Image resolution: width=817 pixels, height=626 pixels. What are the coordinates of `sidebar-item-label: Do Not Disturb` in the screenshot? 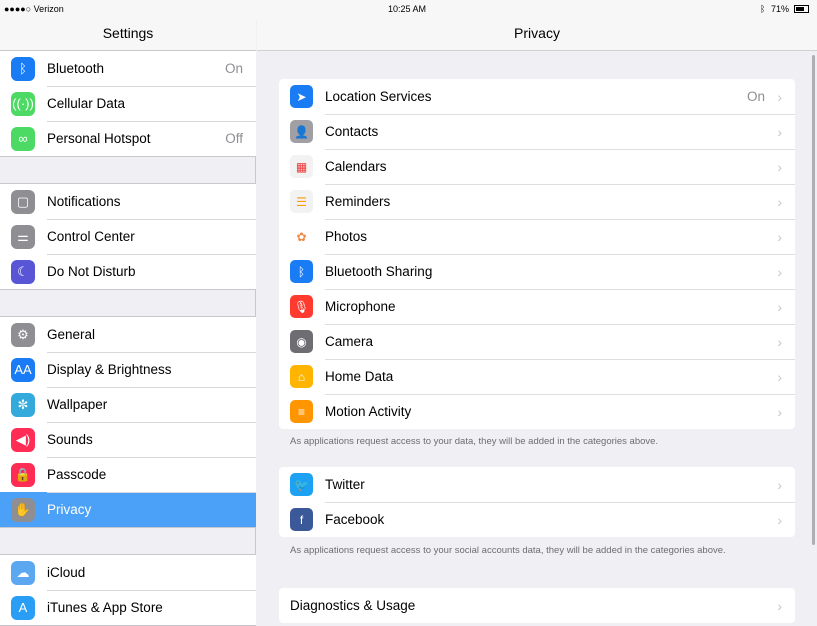 It's located at (91, 271).